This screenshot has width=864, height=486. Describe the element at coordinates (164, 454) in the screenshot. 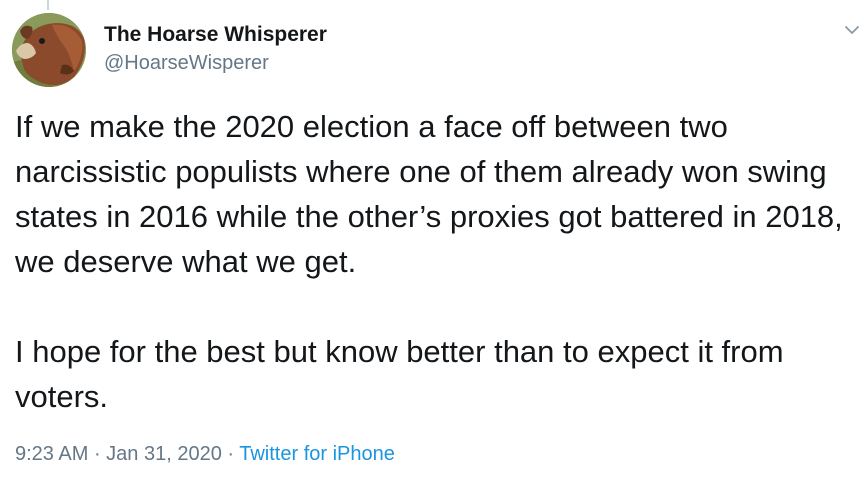

I see `tweet-date: Jan 31, 2020` at that location.